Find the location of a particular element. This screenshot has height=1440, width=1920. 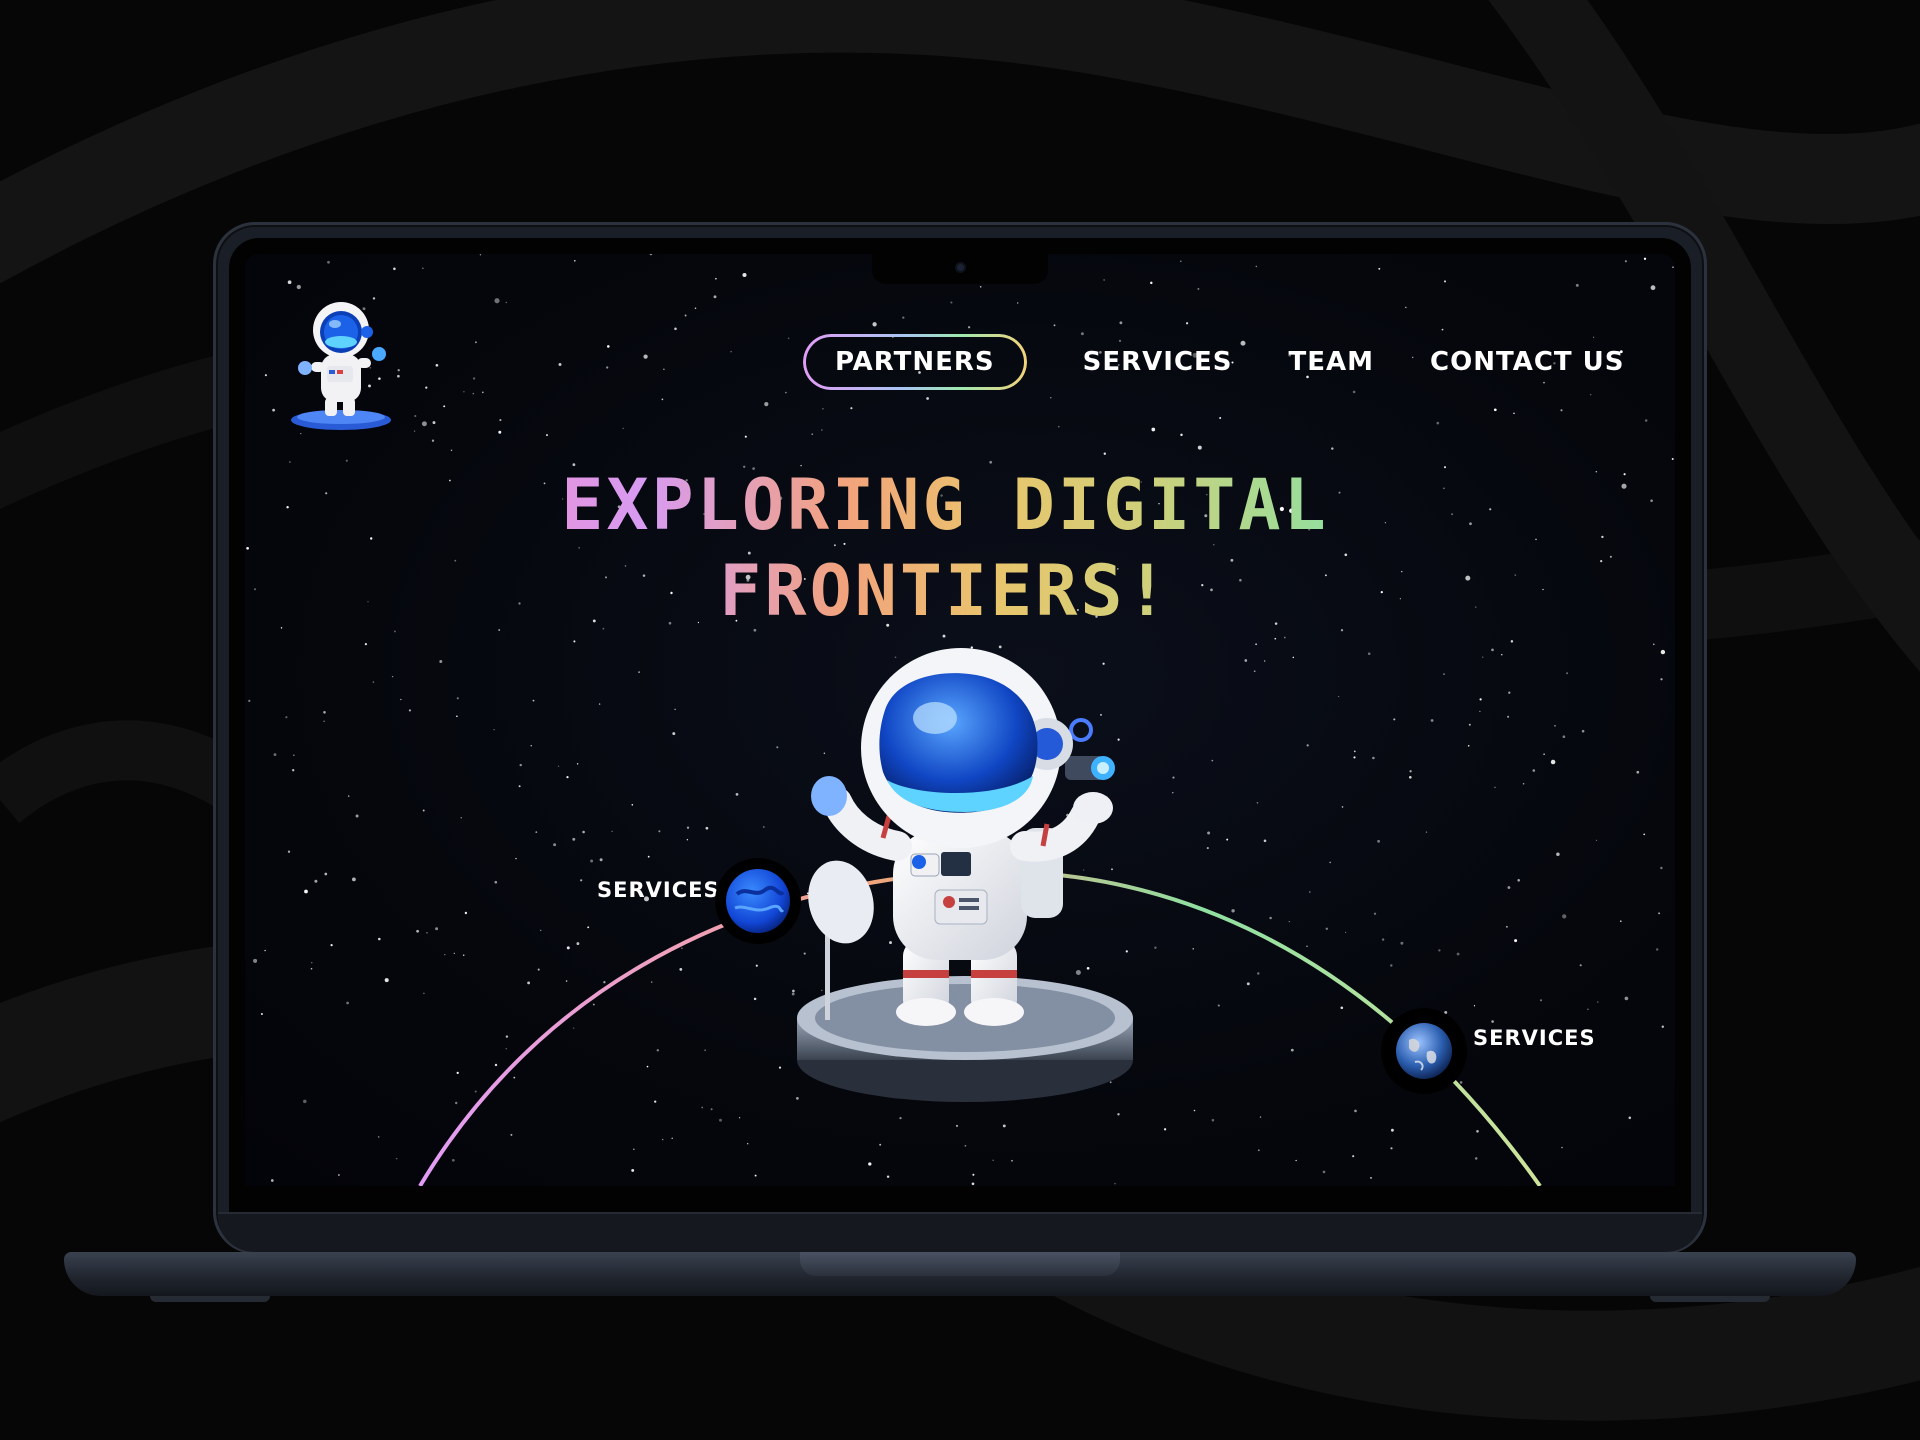

blue-planet-icon is located at coordinates (758, 901).